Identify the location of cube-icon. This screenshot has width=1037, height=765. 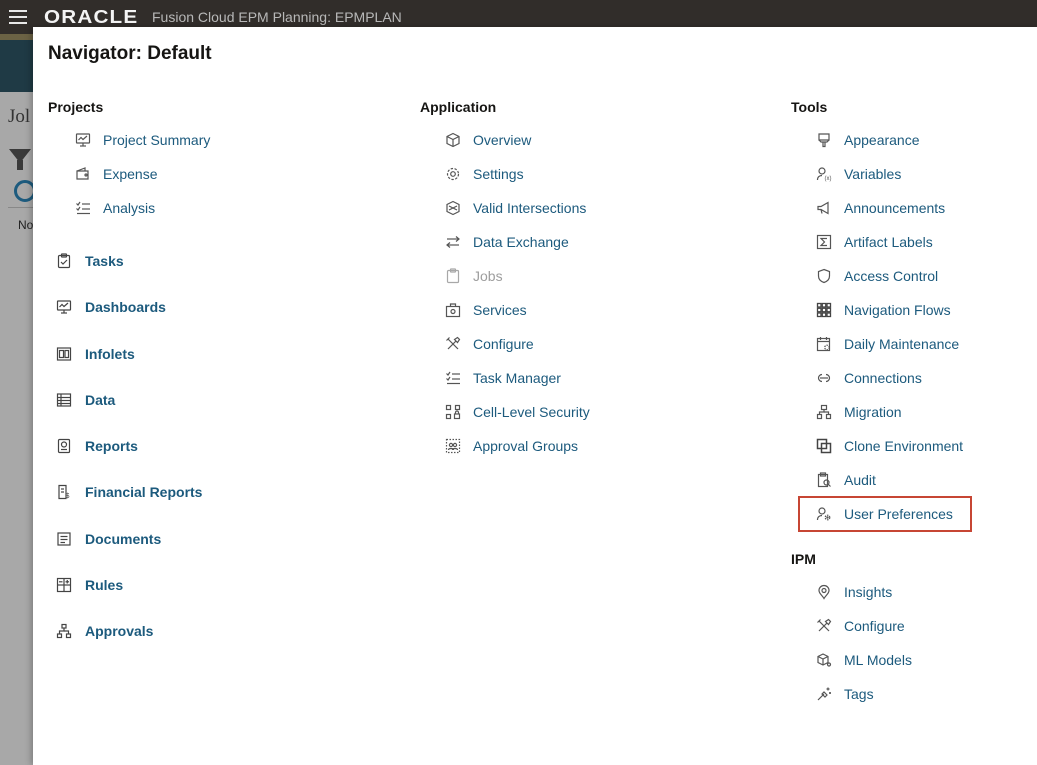
(453, 140).